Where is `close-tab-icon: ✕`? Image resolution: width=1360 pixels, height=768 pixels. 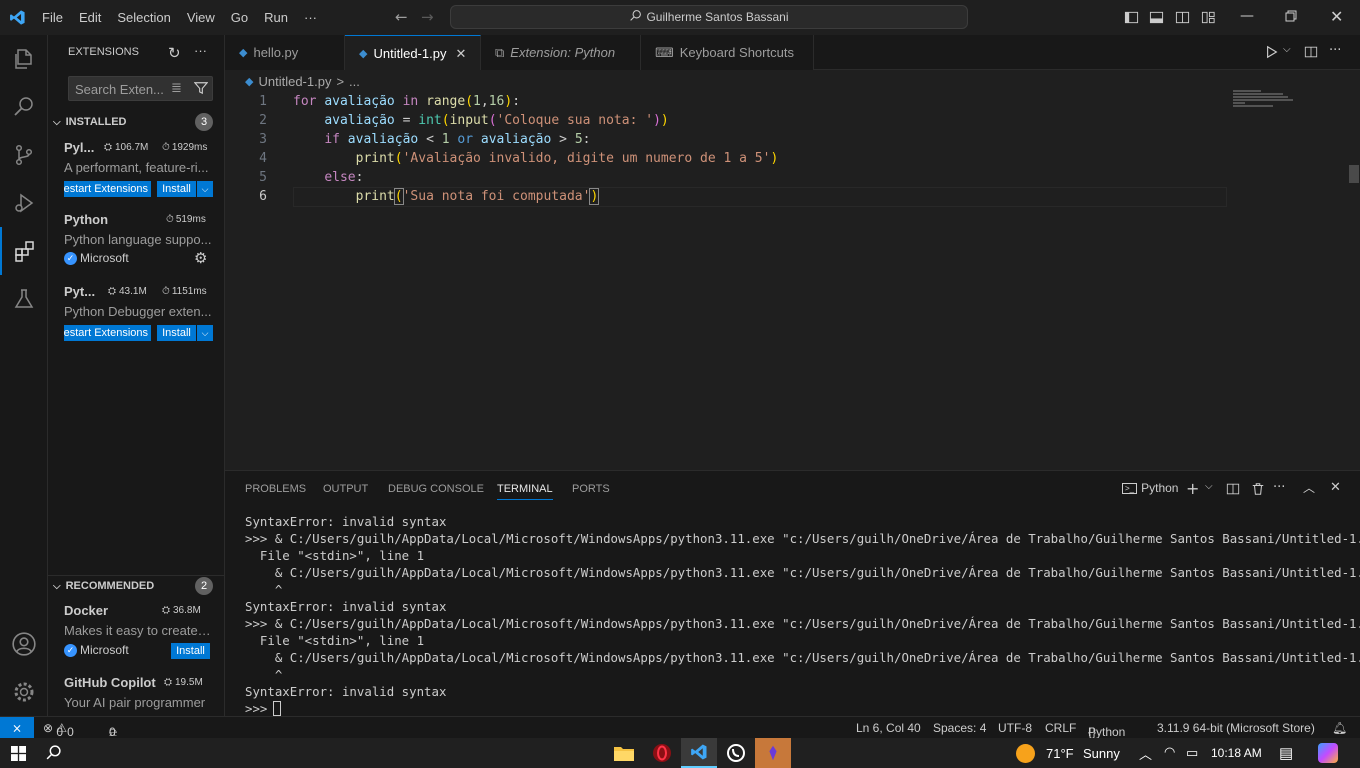
close-tab-icon: ✕ is located at coordinates (460, 54).